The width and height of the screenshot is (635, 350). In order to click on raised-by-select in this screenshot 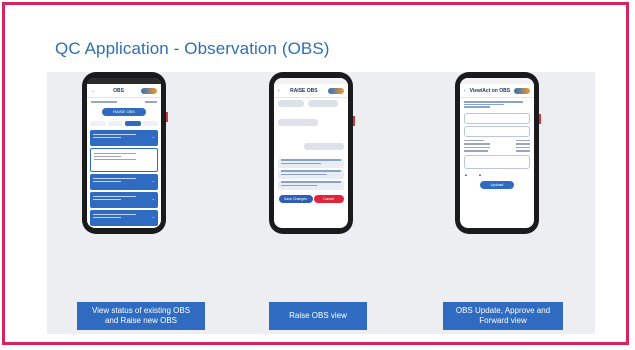, I will do `click(324, 146)`.